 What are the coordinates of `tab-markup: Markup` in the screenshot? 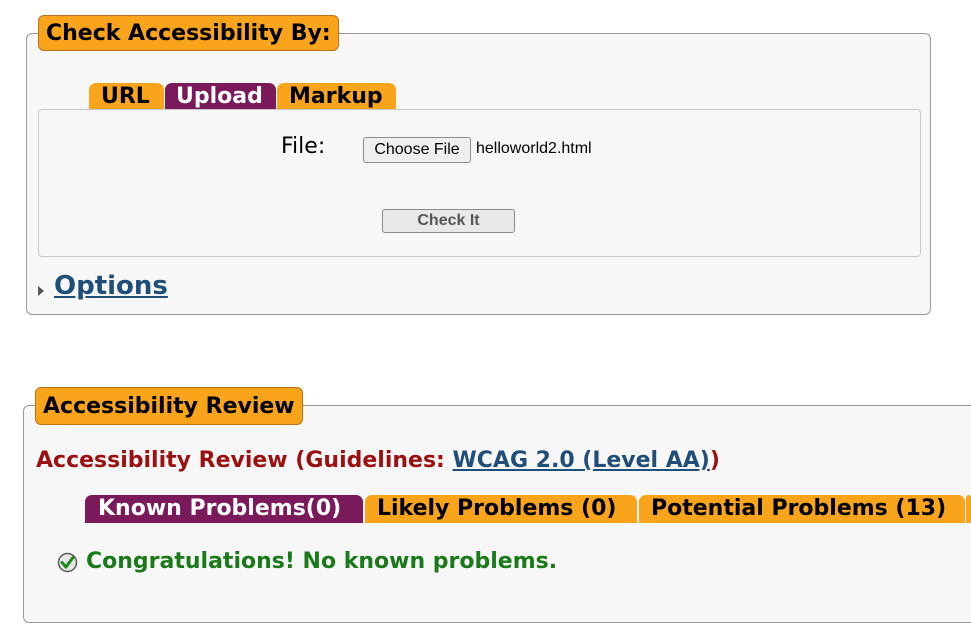 It's located at (336, 97).